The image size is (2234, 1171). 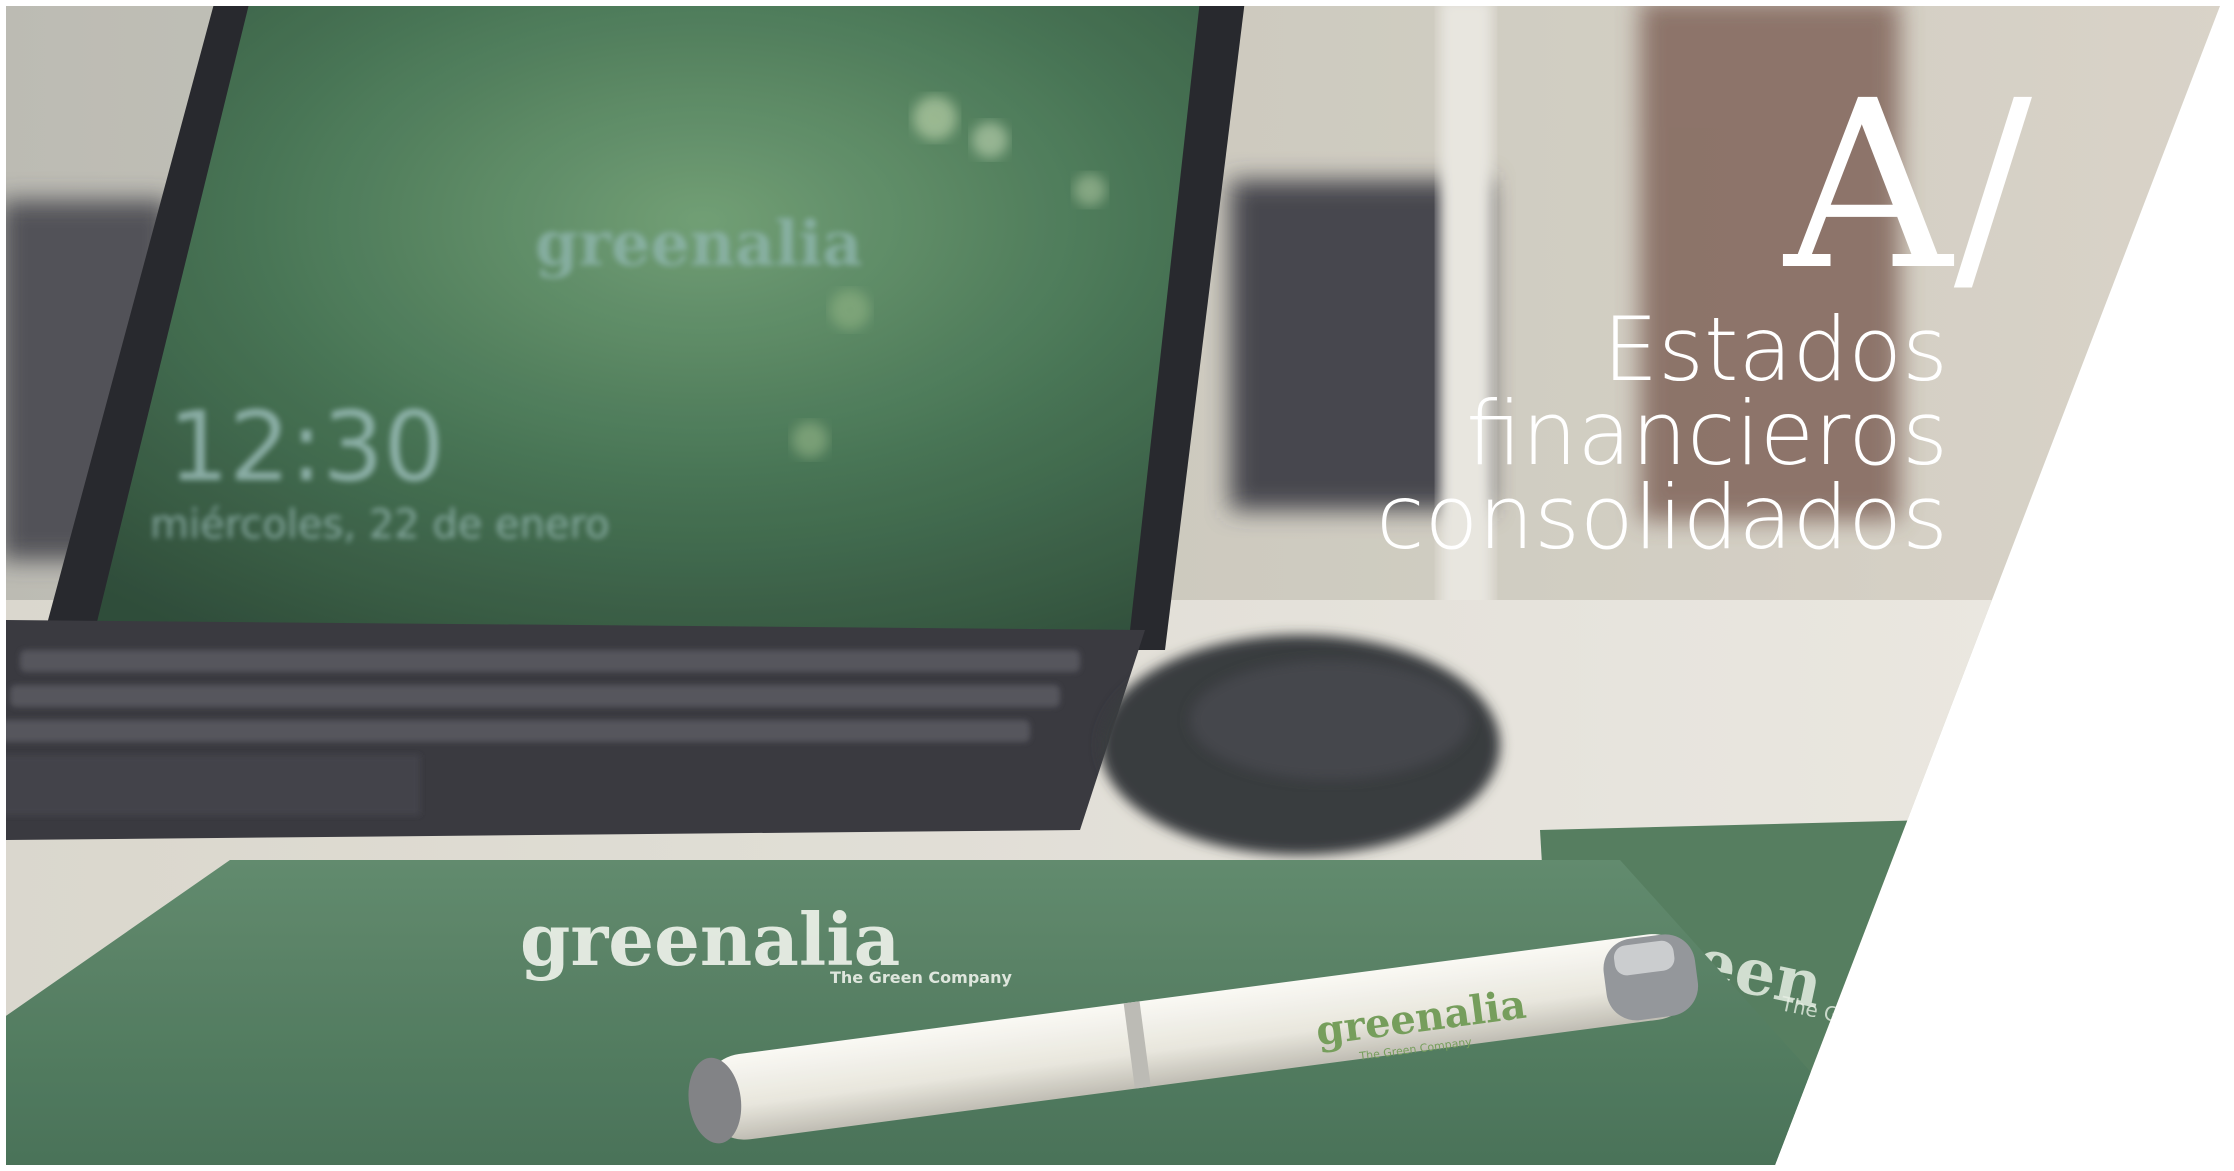 What do you see at coordinates (1775, 349) in the screenshot?
I see `section-heading-line-1: Estados` at bounding box center [1775, 349].